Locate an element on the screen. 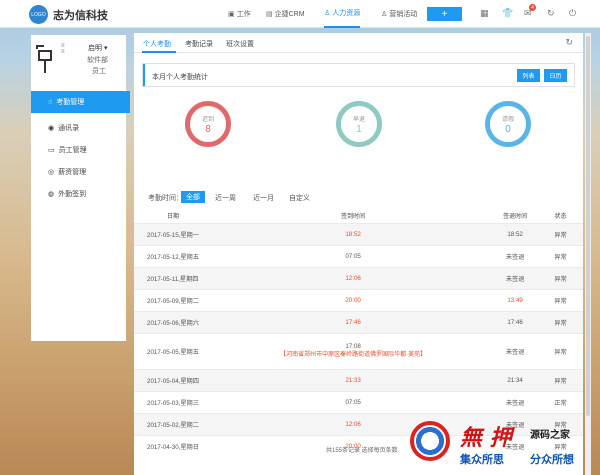 The image size is (600, 475). avatar is located at coordinates (47, 59).